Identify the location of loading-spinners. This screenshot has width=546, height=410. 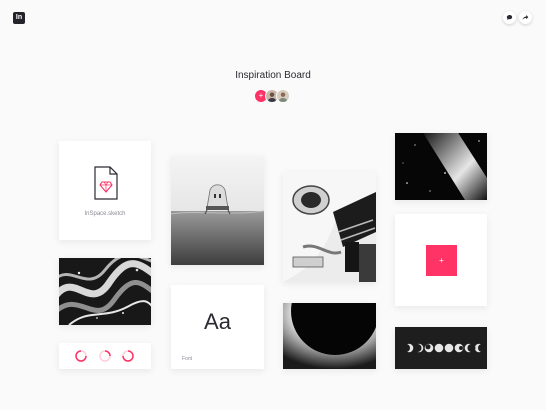
(104, 356).